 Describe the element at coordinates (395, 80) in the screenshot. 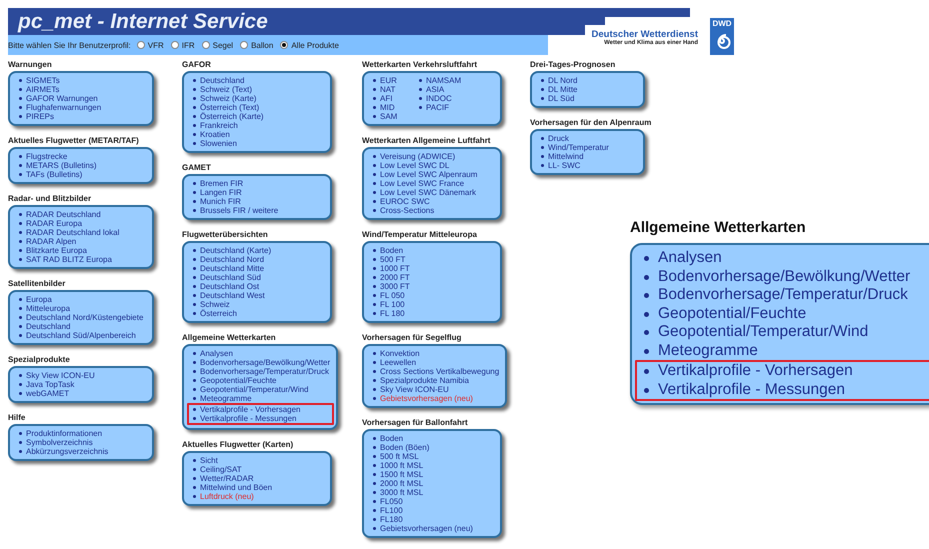

I see `menu-link: EUR` at that location.